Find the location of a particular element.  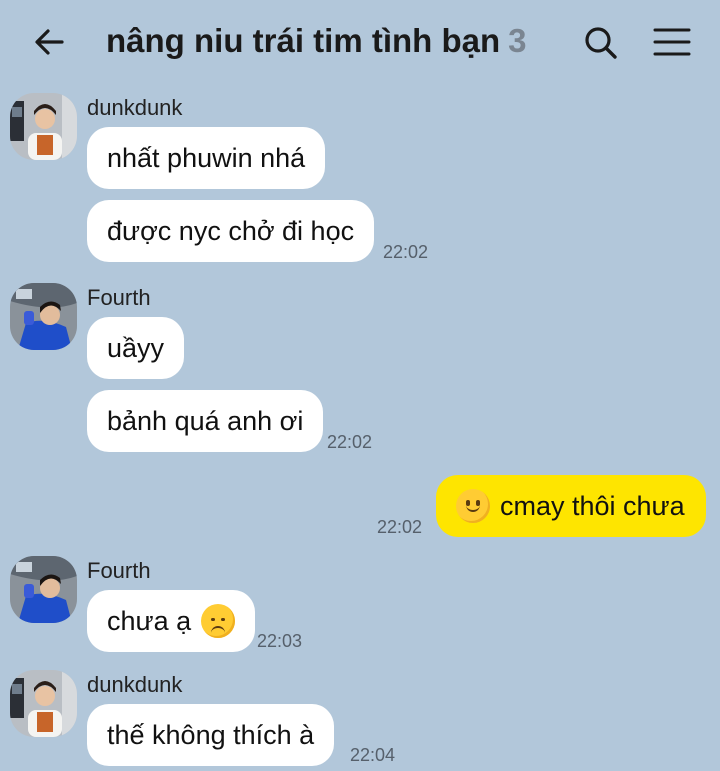

message-text: chưa ạ is located at coordinates (149, 620).